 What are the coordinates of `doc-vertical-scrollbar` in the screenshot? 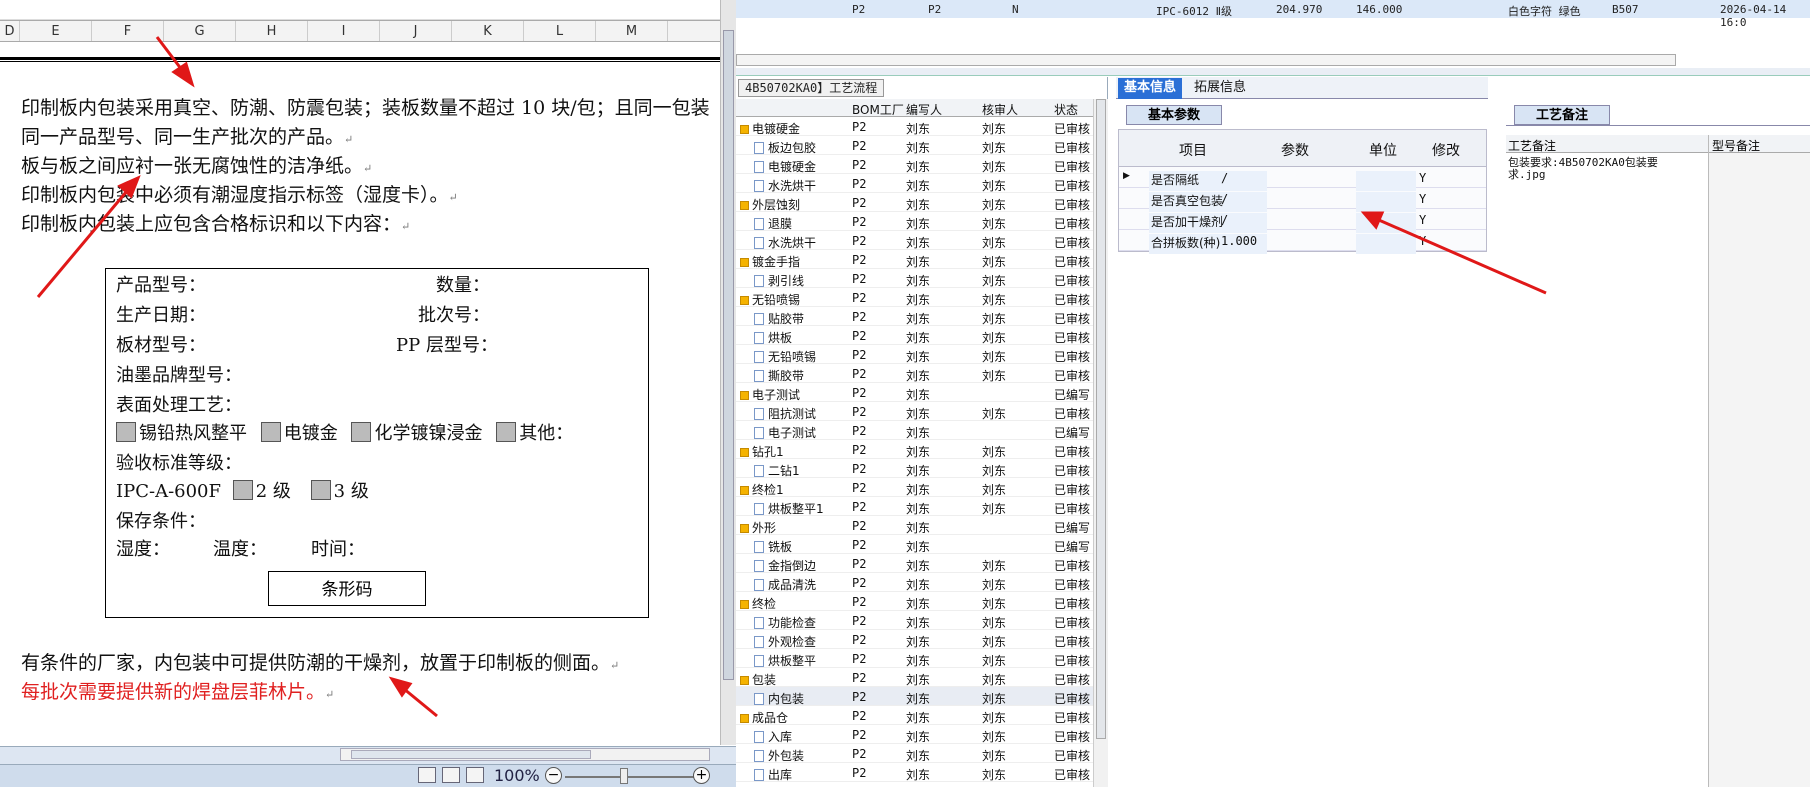 It's located at (728, 372).